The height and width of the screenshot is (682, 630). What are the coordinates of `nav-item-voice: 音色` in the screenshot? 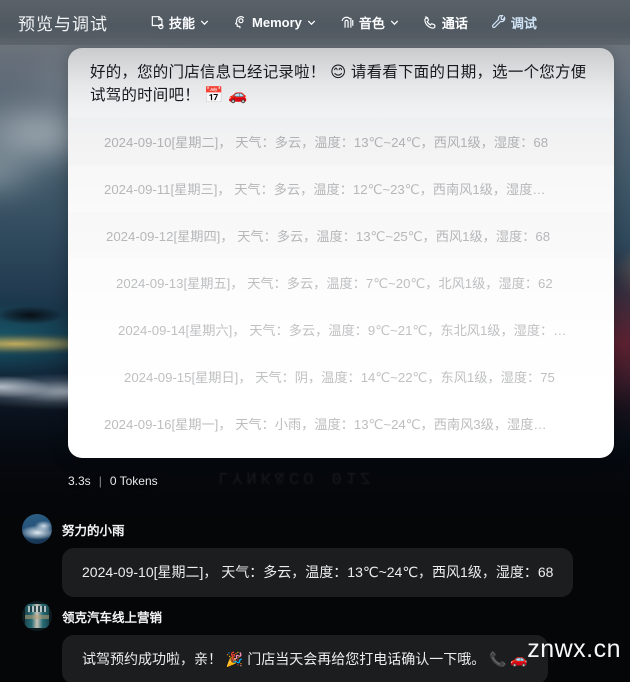 It's located at (369, 22).